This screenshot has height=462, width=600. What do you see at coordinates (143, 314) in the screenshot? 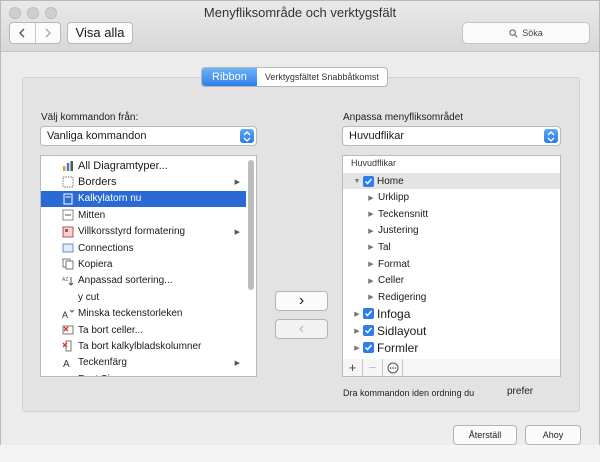
I see `command-item: A Minska teckenstorleken` at bounding box center [143, 314].